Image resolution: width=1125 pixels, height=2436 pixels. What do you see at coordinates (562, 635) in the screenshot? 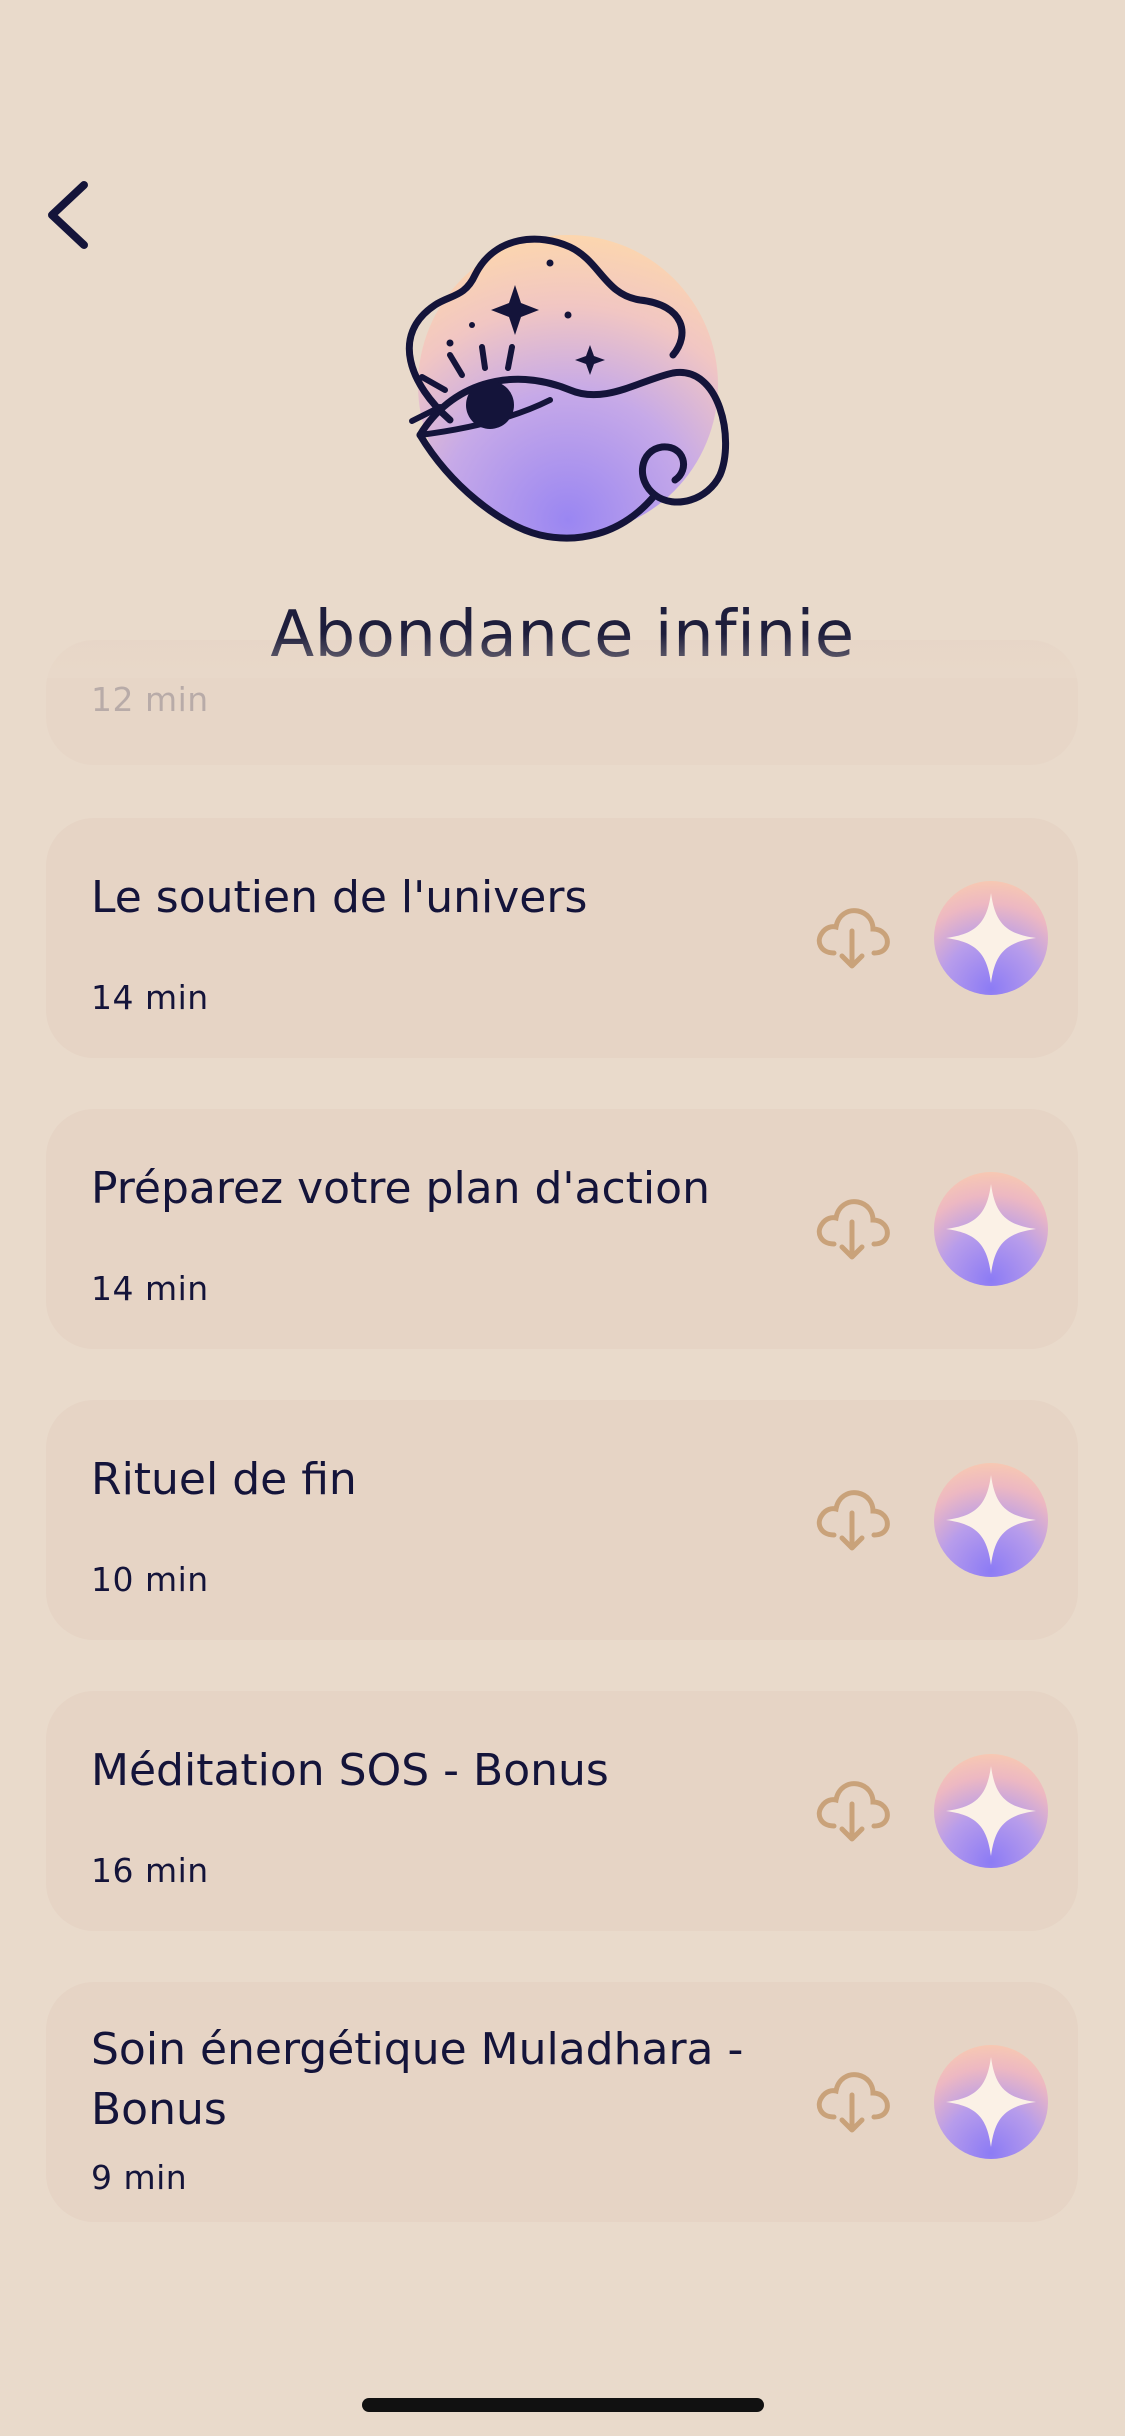
I see `page-title: Abondance infinie` at bounding box center [562, 635].